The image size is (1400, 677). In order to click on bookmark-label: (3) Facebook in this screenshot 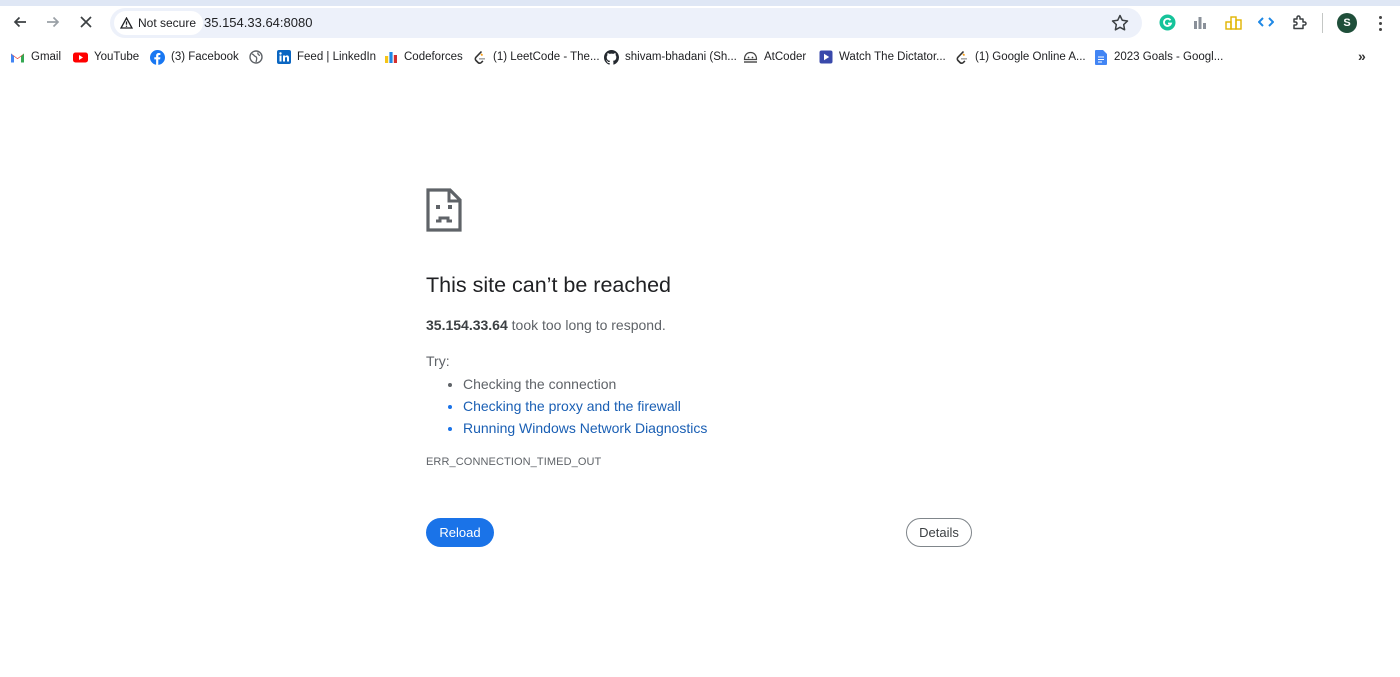, I will do `click(205, 57)`.